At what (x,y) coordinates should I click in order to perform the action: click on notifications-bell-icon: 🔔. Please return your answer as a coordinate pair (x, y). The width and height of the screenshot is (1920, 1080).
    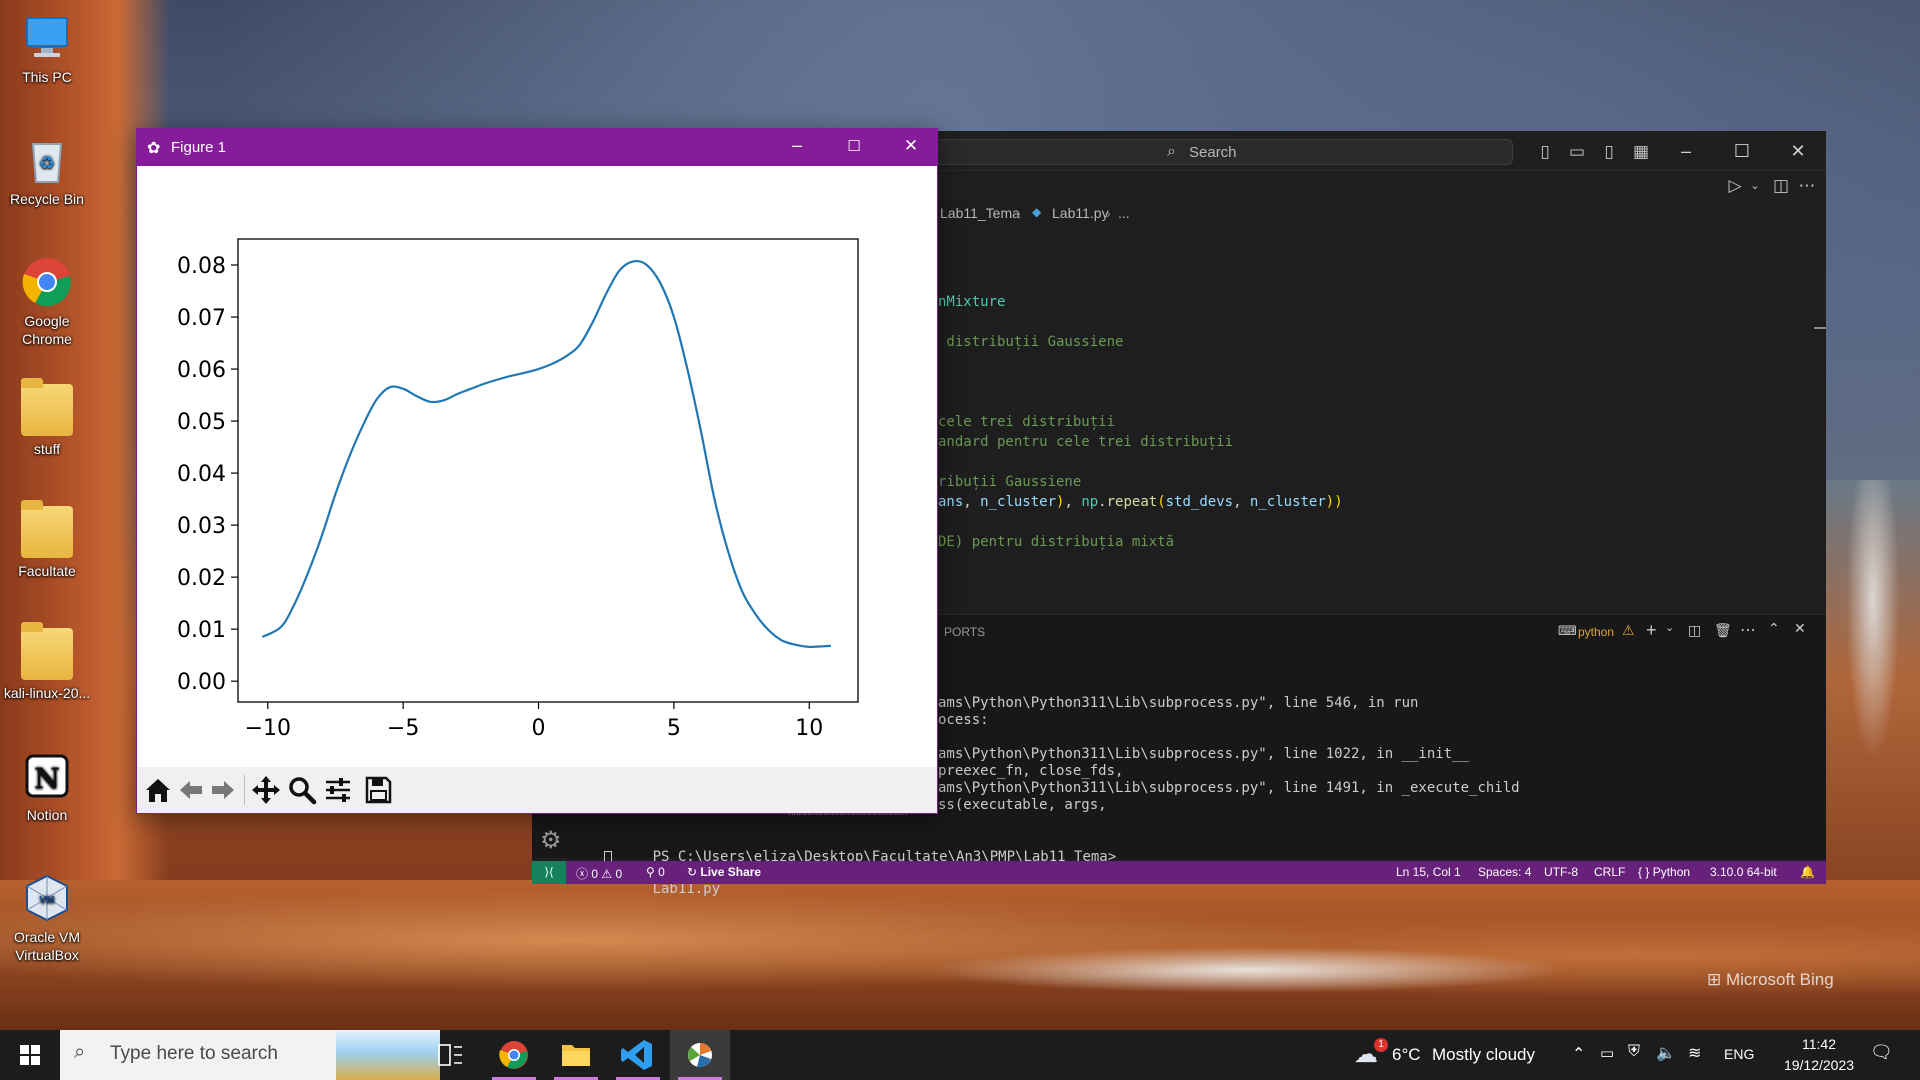
    Looking at the image, I should click on (1807, 872).